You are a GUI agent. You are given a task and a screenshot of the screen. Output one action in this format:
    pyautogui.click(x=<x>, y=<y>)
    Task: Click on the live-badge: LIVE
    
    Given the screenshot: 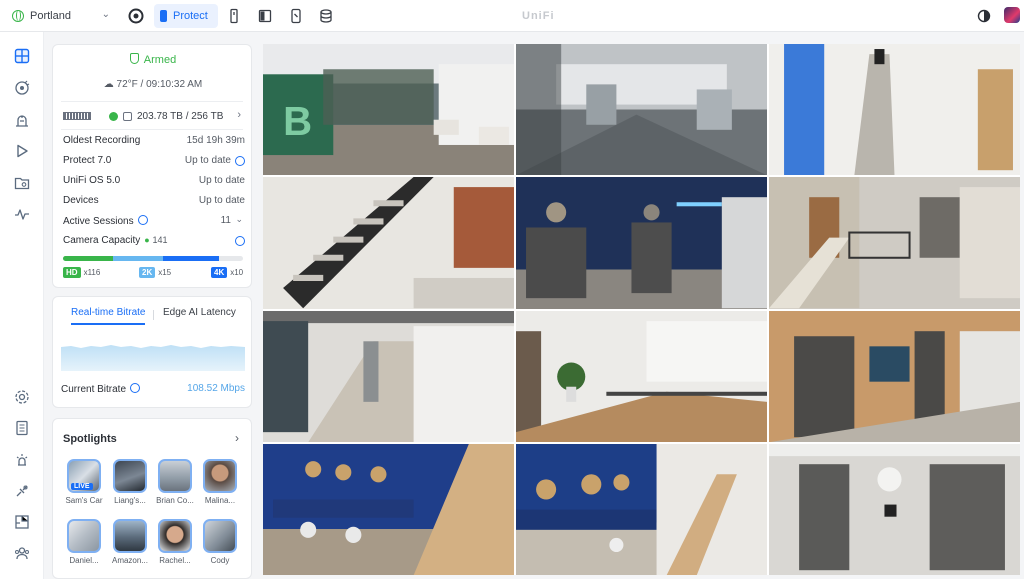 What is the action you would take?
    pyautogui.click(x=82, y=486)
    